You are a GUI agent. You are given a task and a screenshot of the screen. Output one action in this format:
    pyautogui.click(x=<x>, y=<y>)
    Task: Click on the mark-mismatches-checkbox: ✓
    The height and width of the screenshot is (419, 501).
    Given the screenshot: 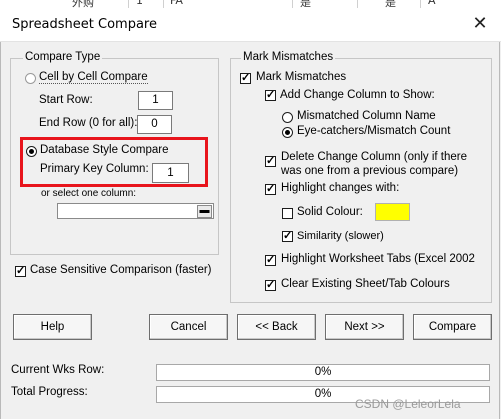 What is the action you would take?
    pyautogui.click(x=245, y=78)
    